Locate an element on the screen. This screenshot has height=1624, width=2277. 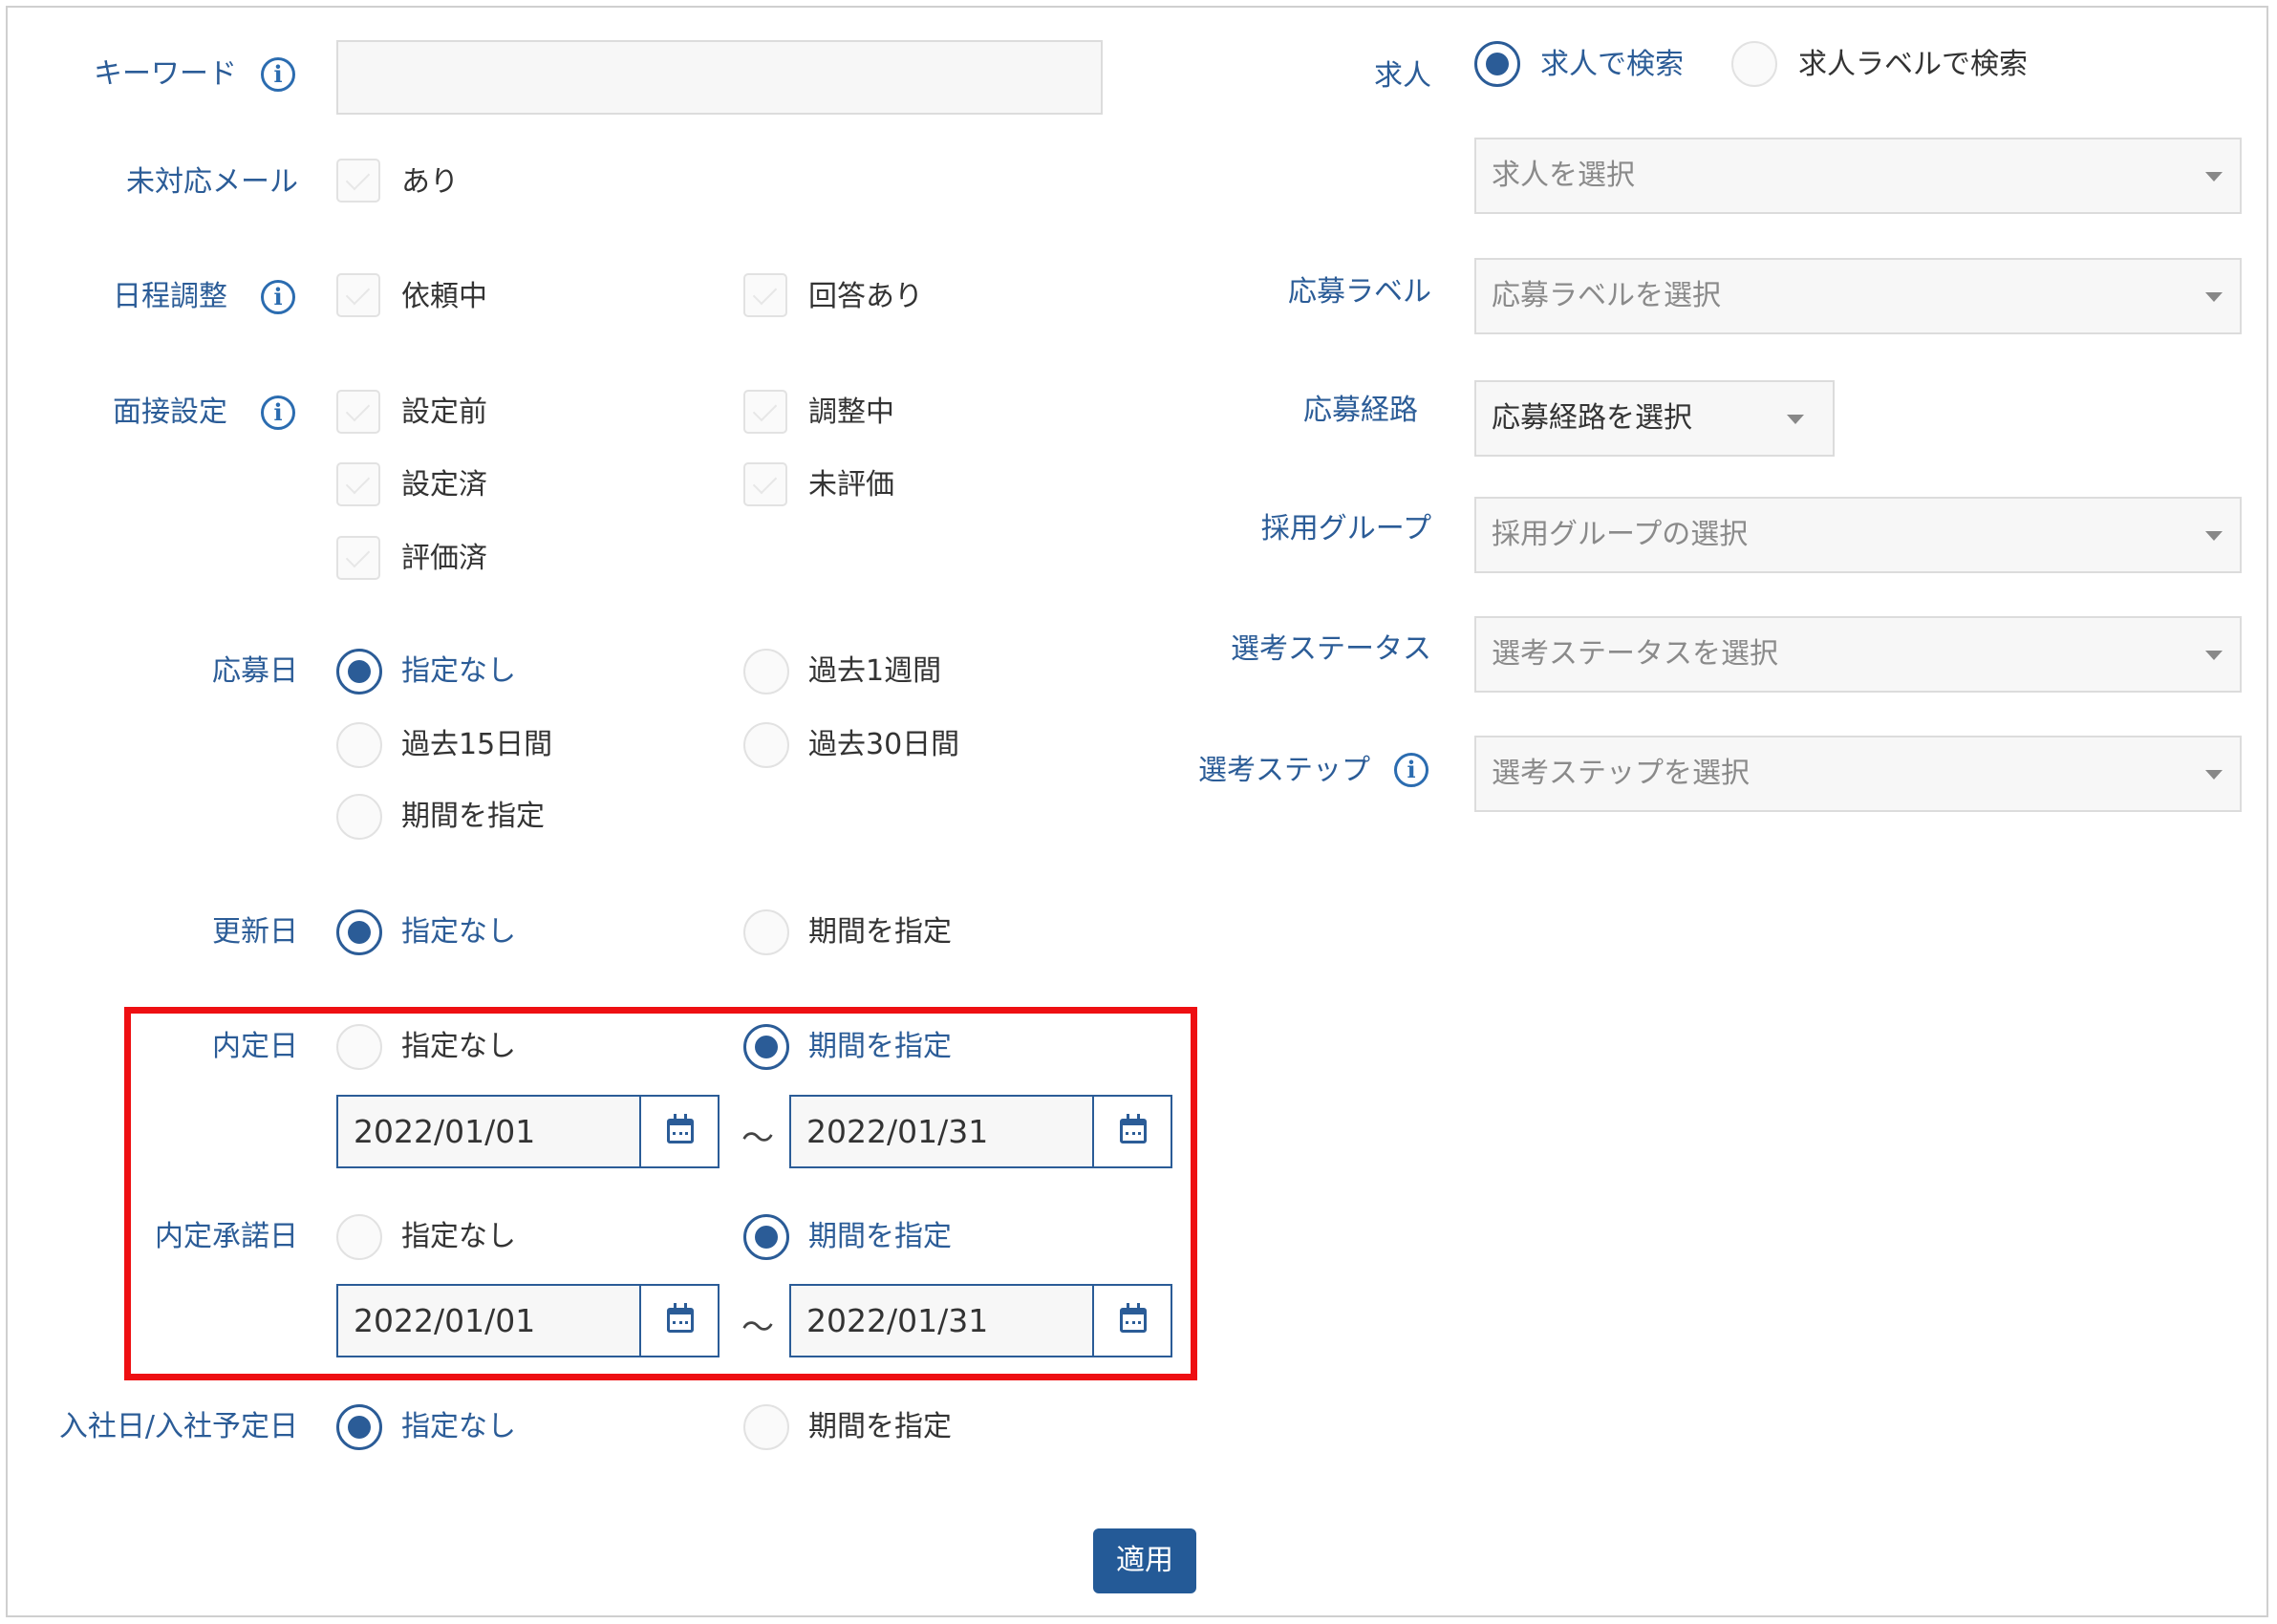
unresponded-mail-label: 未対応メール is located at coordinates (212, 182).